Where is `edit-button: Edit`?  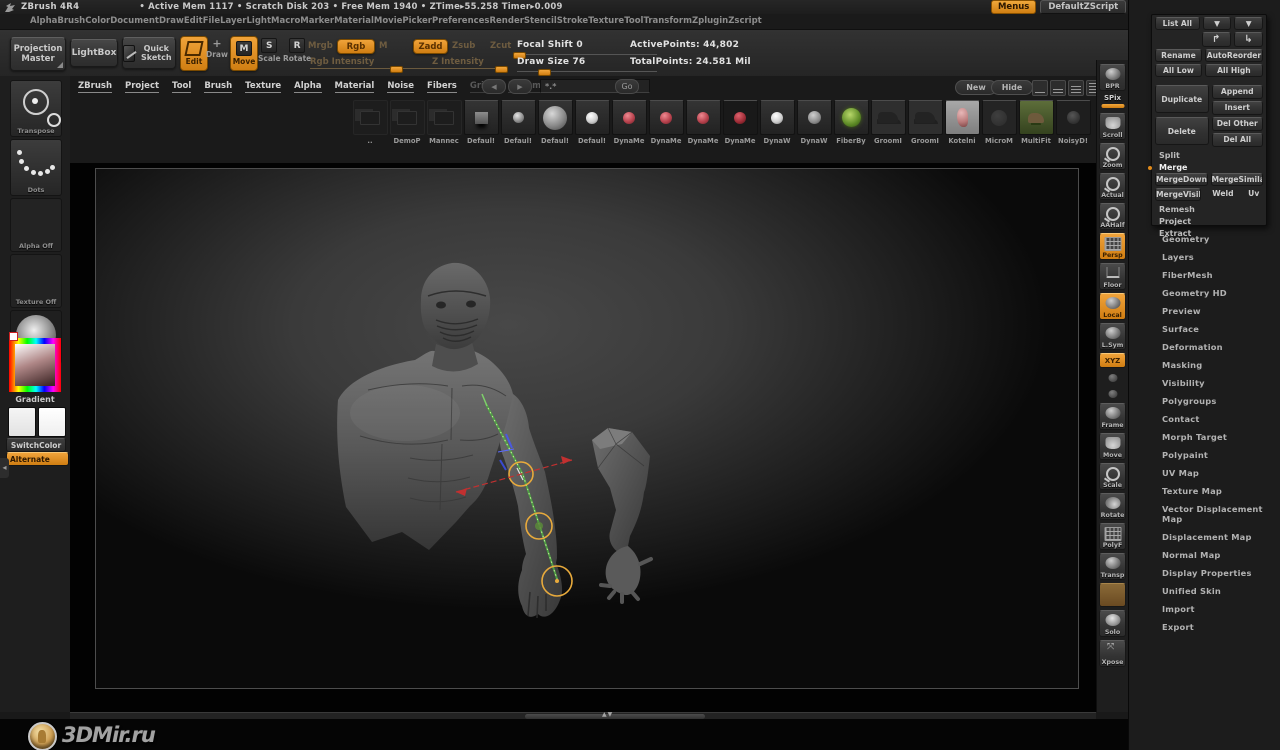 edit-button: Edit is located at coordinates (194, 53).